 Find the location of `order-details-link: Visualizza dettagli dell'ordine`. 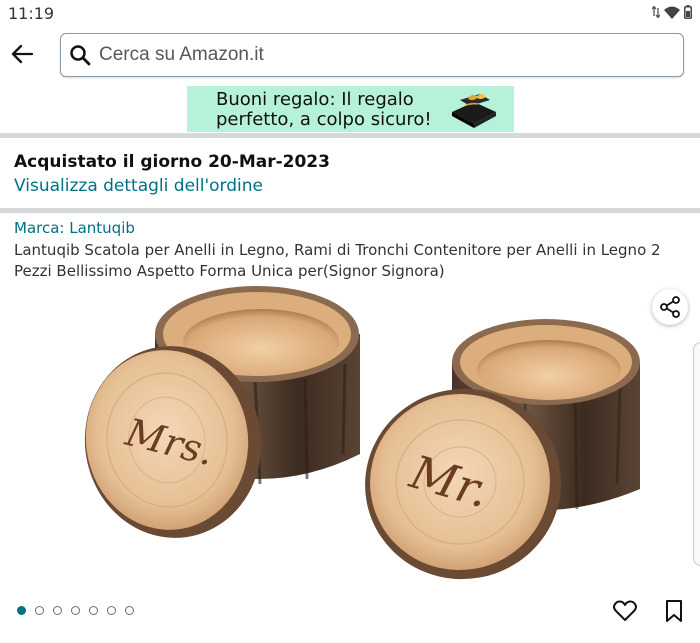

order-details-link: Visualizza dettagli dell'ordine is located at coordinates (138, 186).